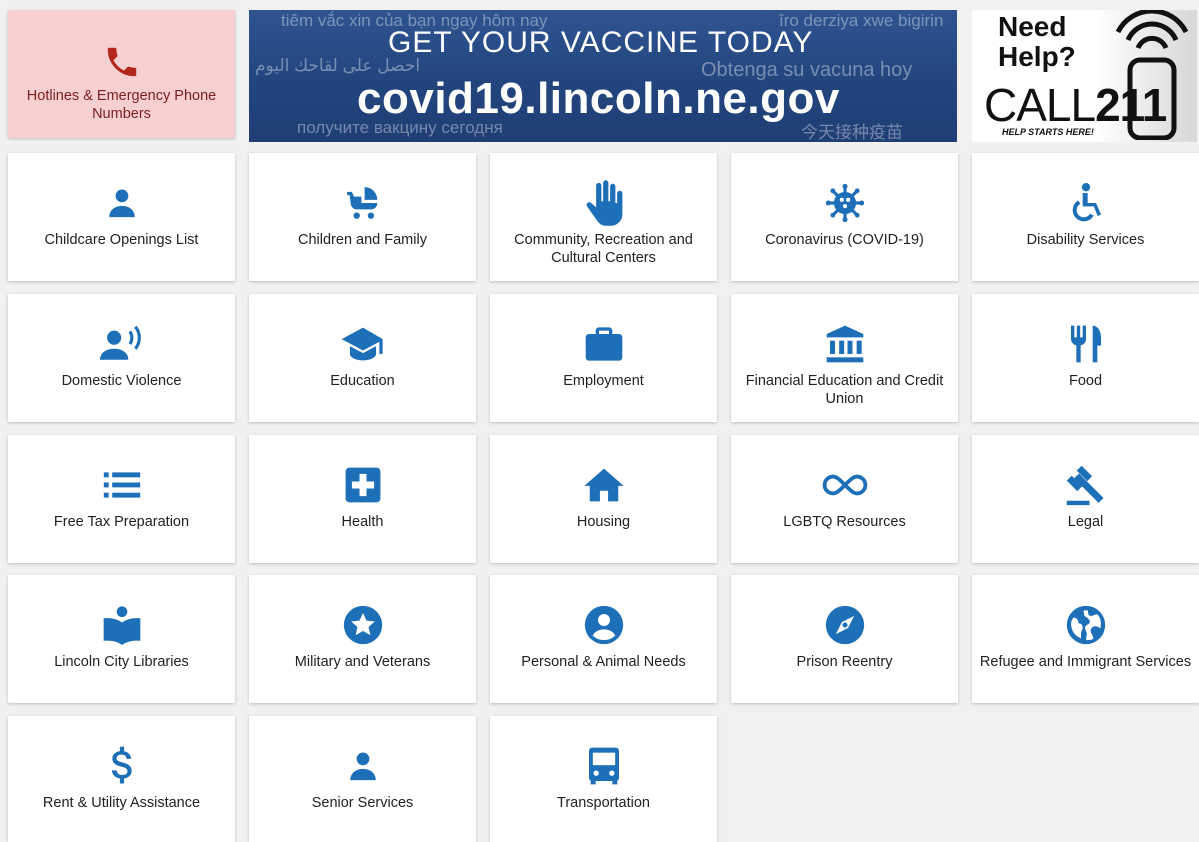 The image size is (1199, 842). What do you see at coordinates (852, 132) in the screenshot?
I see `banner-text-chinese: 今天接种疫苗` at bounding box center [852, 132].